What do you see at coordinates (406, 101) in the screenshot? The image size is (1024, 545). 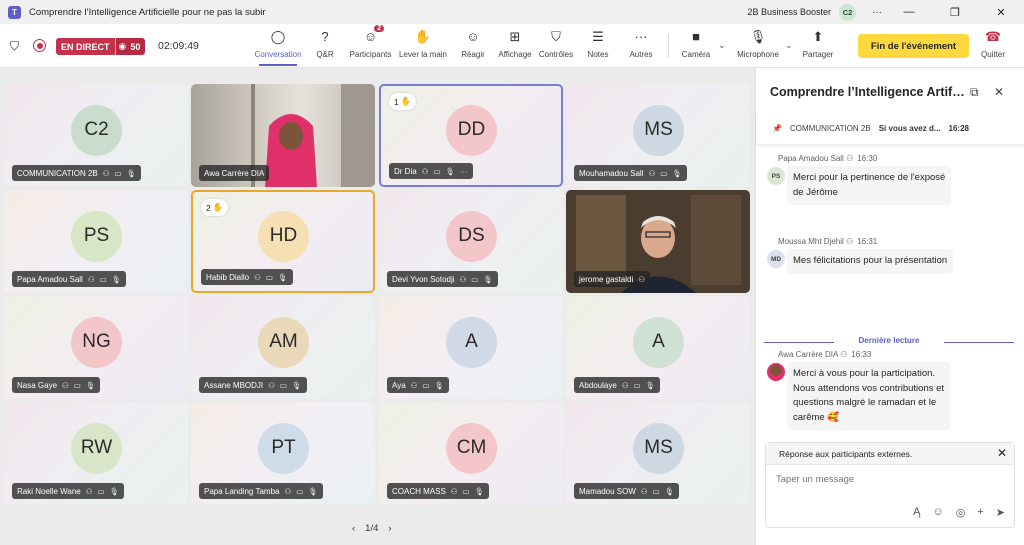 I see `raise-hand-icon: ✋` at bounding box center [406, 101].